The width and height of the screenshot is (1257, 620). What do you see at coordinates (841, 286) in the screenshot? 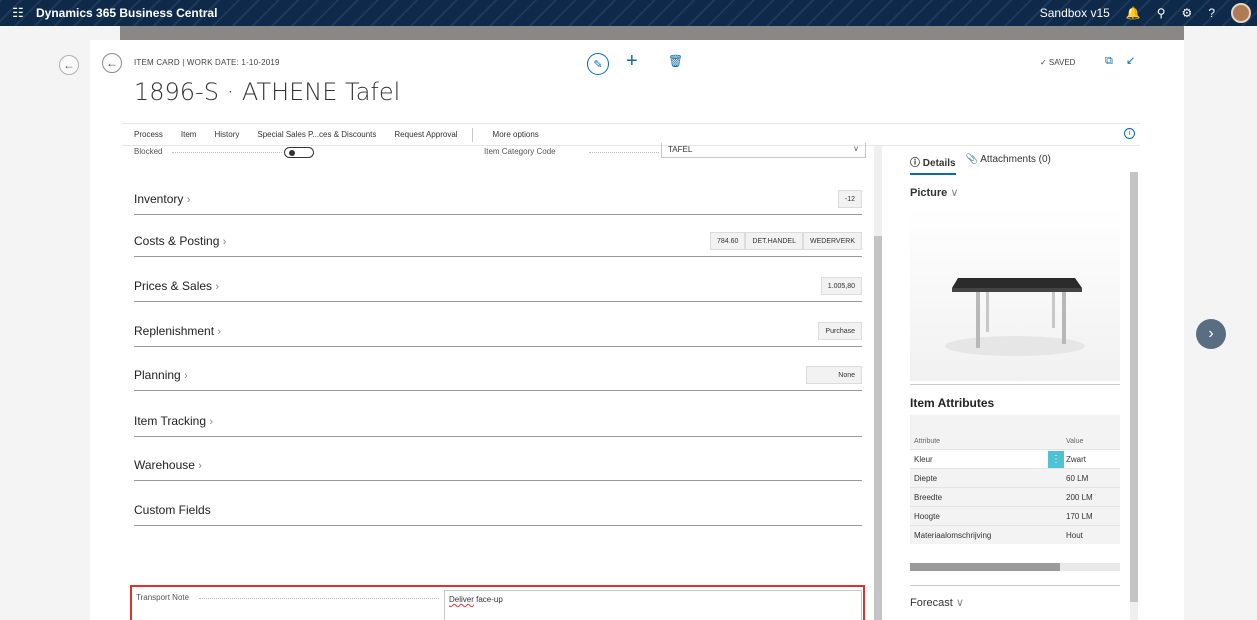
I see `unit-price-badge: 1.005,80` at bounding box center [841, 286].